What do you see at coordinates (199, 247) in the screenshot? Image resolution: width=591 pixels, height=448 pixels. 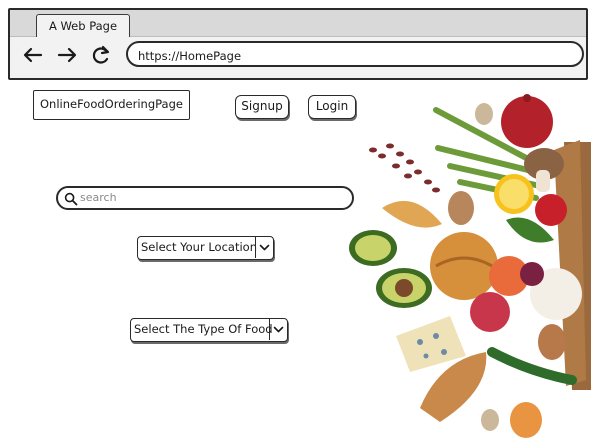 I see `location-select-value: Select Your Location` at bounding box center [199, 247].